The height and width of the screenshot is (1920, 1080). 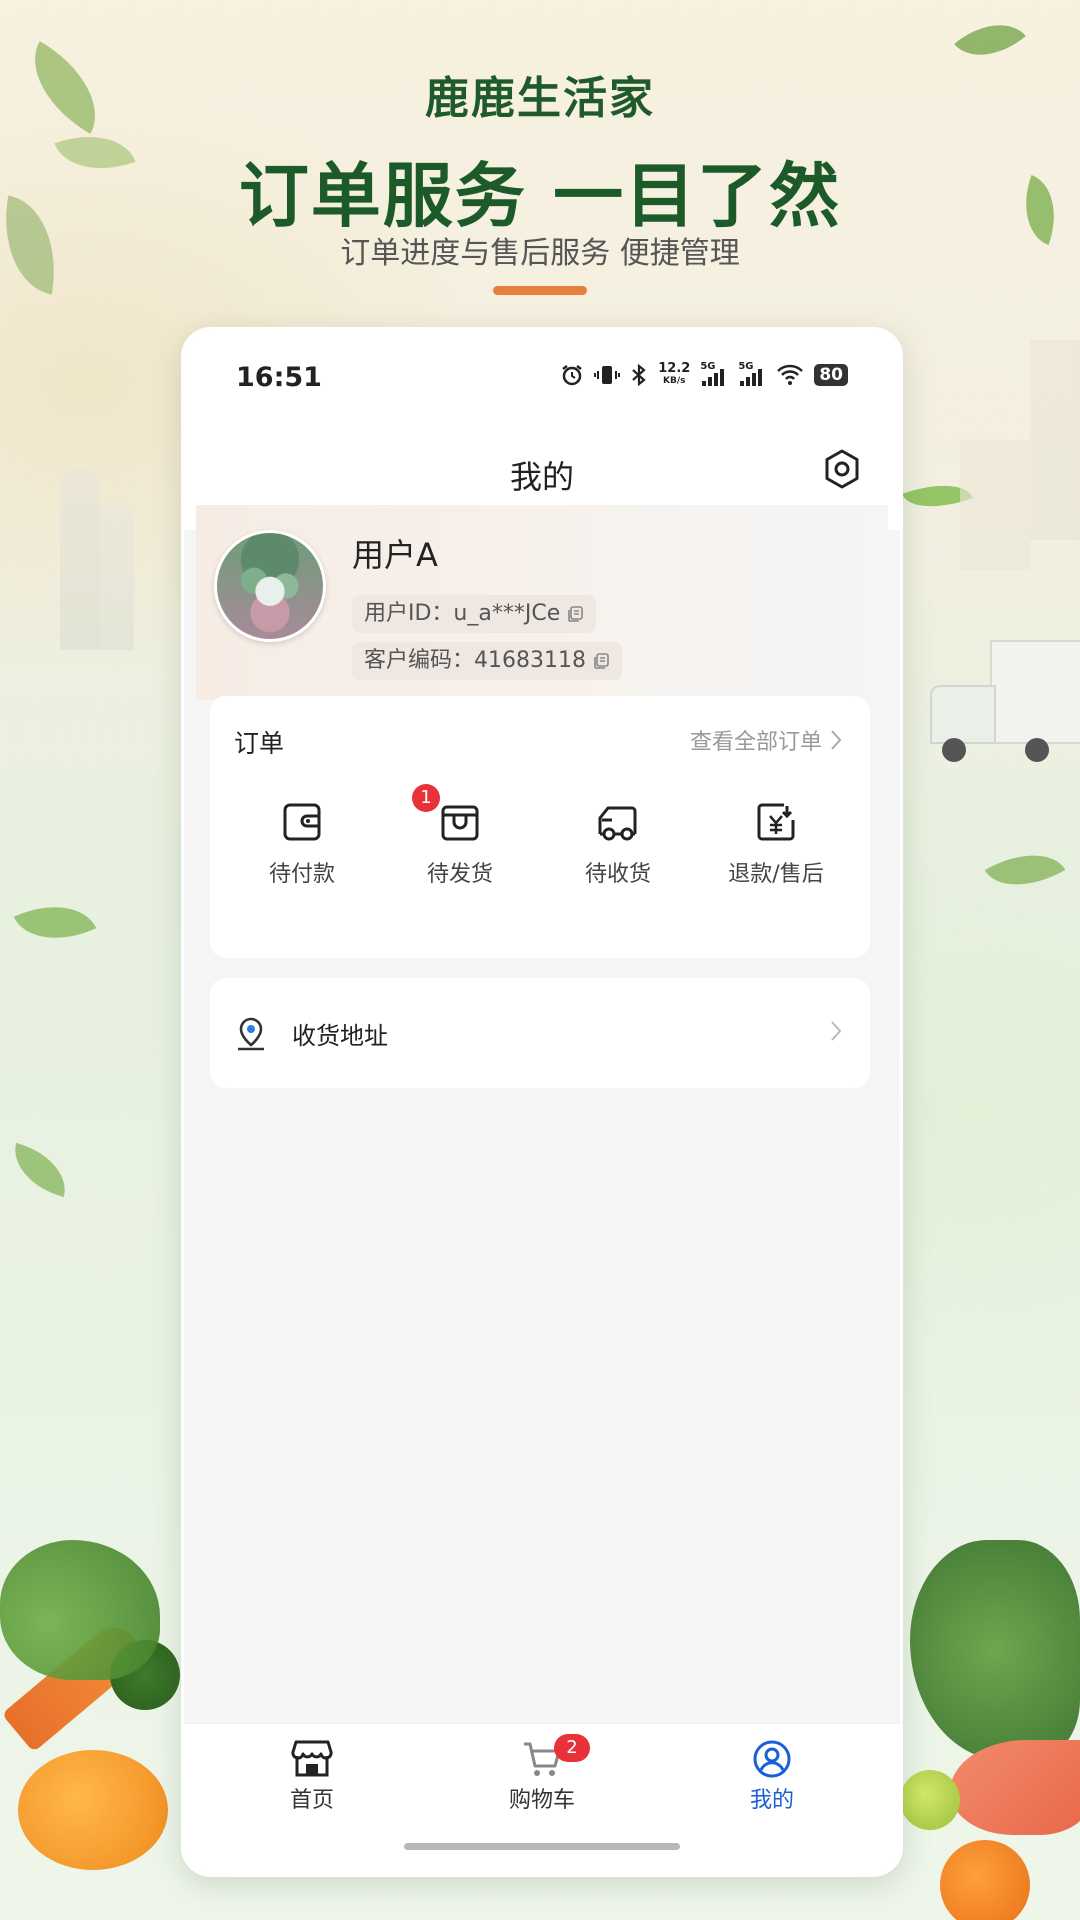 I want to click on wallet-icon, so click(x=302, y=822).